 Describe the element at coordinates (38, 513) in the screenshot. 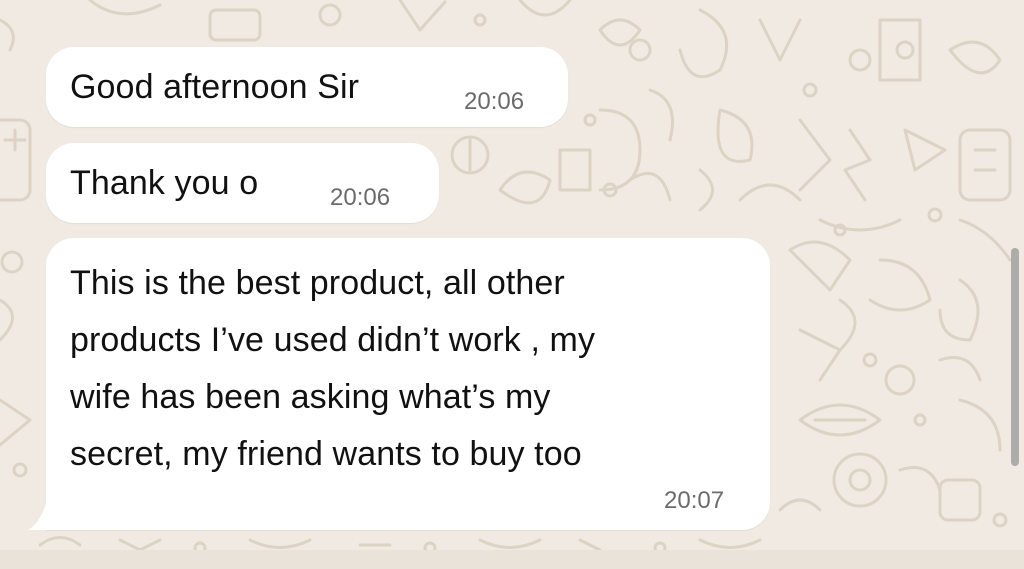

I see `bubble-tail-icon` at that location.